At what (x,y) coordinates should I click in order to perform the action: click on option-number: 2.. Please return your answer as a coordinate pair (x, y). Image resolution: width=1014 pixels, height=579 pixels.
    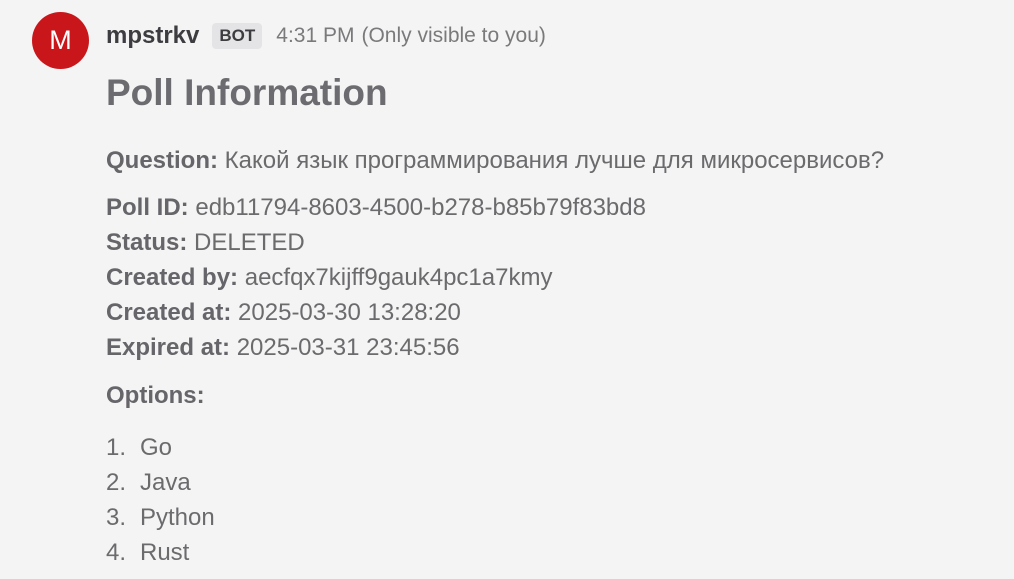
    Looking at the image, I should click on (116, 482).